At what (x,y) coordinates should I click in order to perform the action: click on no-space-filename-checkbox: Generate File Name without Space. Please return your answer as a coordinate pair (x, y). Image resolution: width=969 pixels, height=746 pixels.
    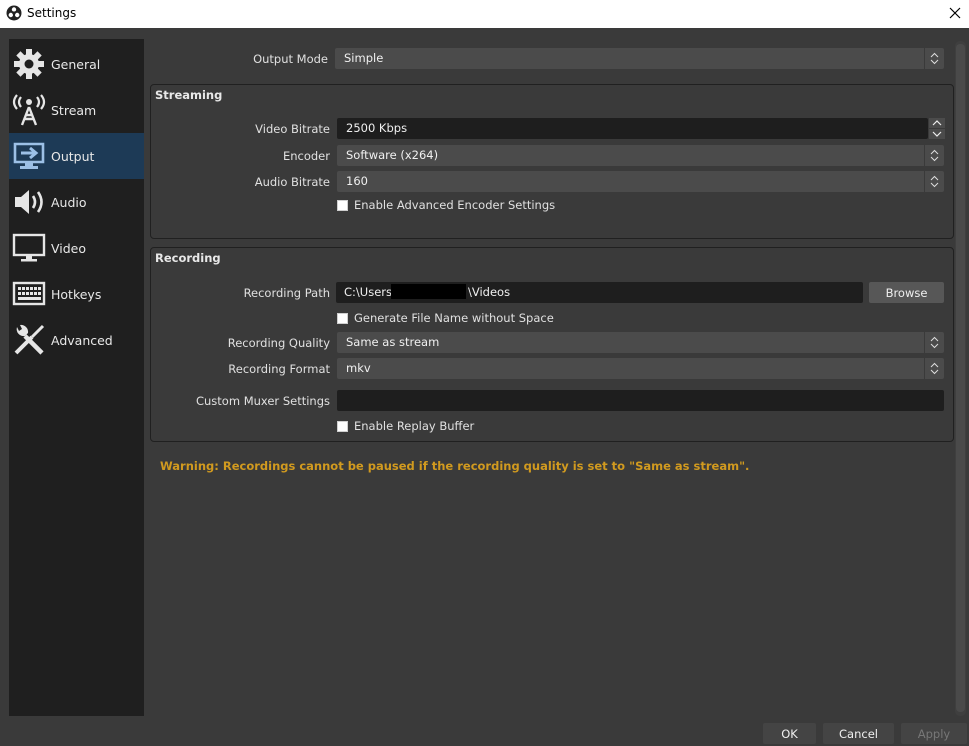
    Looking at the image, I should click on (445, 318).